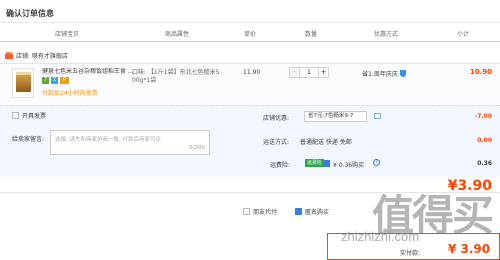 Image resolution: width=500 pixels, height=260 pixels. What do you see at coordinates (311, 34) in the screenshot?
I see `column-header: 数量` at bounding box center [311, 34].